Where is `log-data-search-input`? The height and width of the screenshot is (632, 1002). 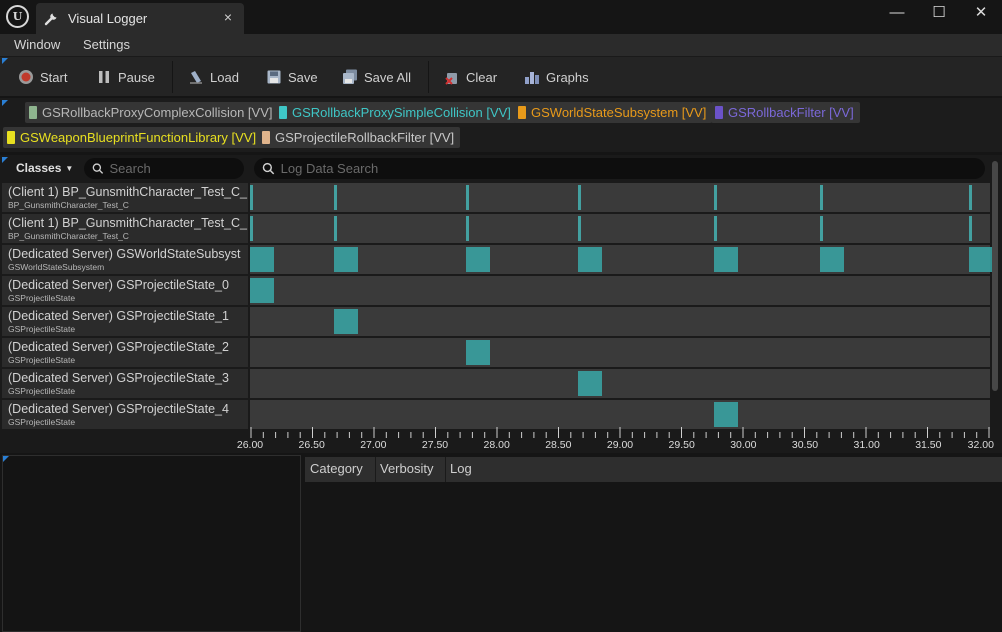 log-data-search-input is located at coordinates (632, 168).